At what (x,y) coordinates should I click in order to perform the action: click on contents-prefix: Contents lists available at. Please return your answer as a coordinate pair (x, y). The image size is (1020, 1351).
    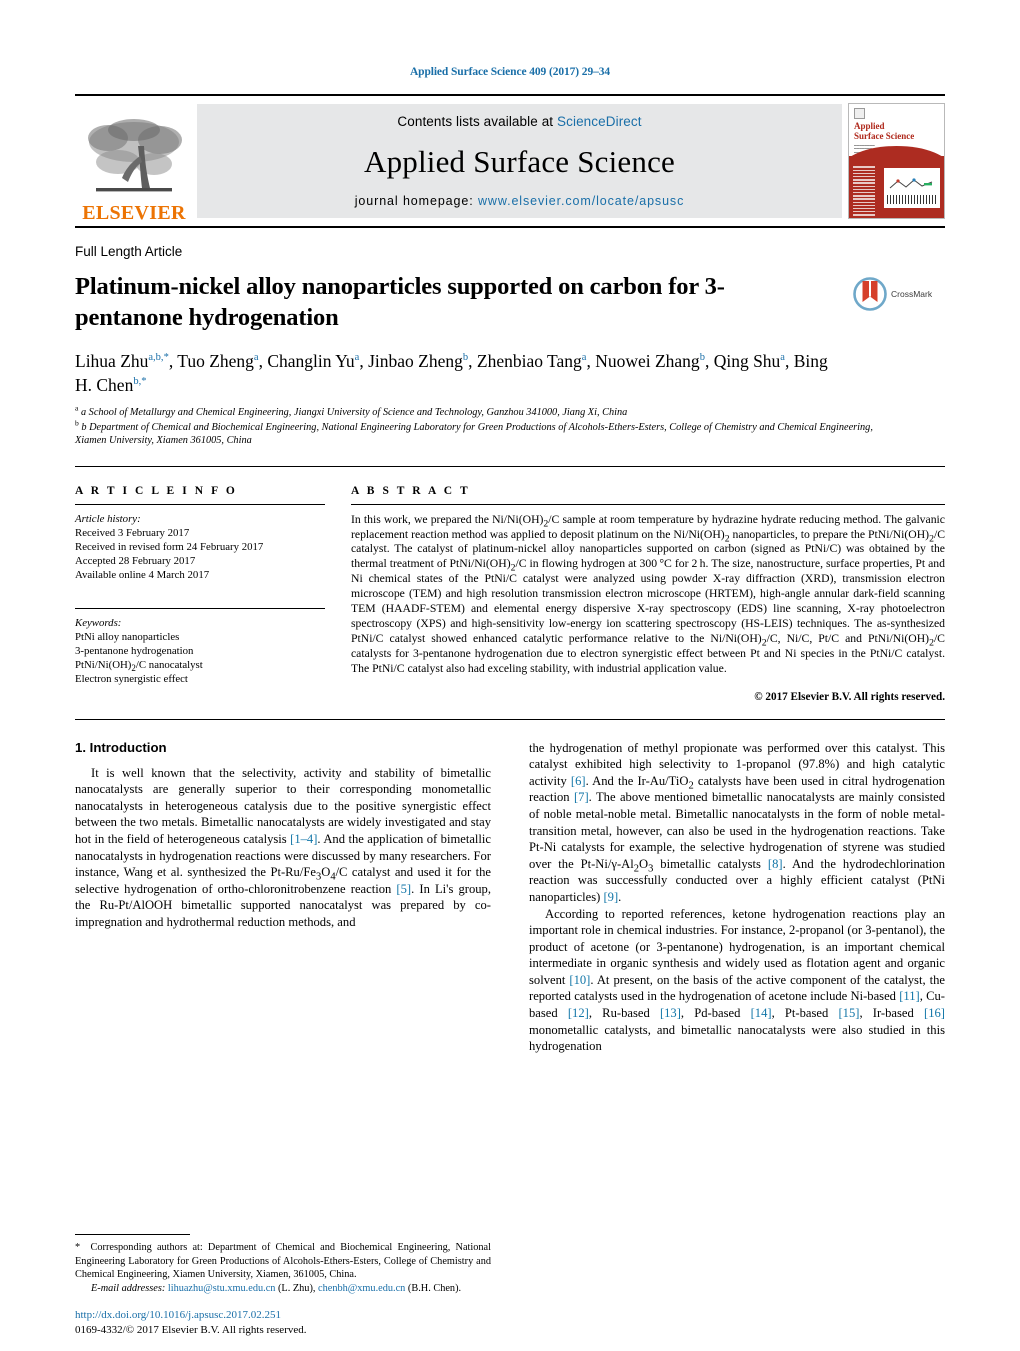
    Looking at the image, I should click on (477, 121).